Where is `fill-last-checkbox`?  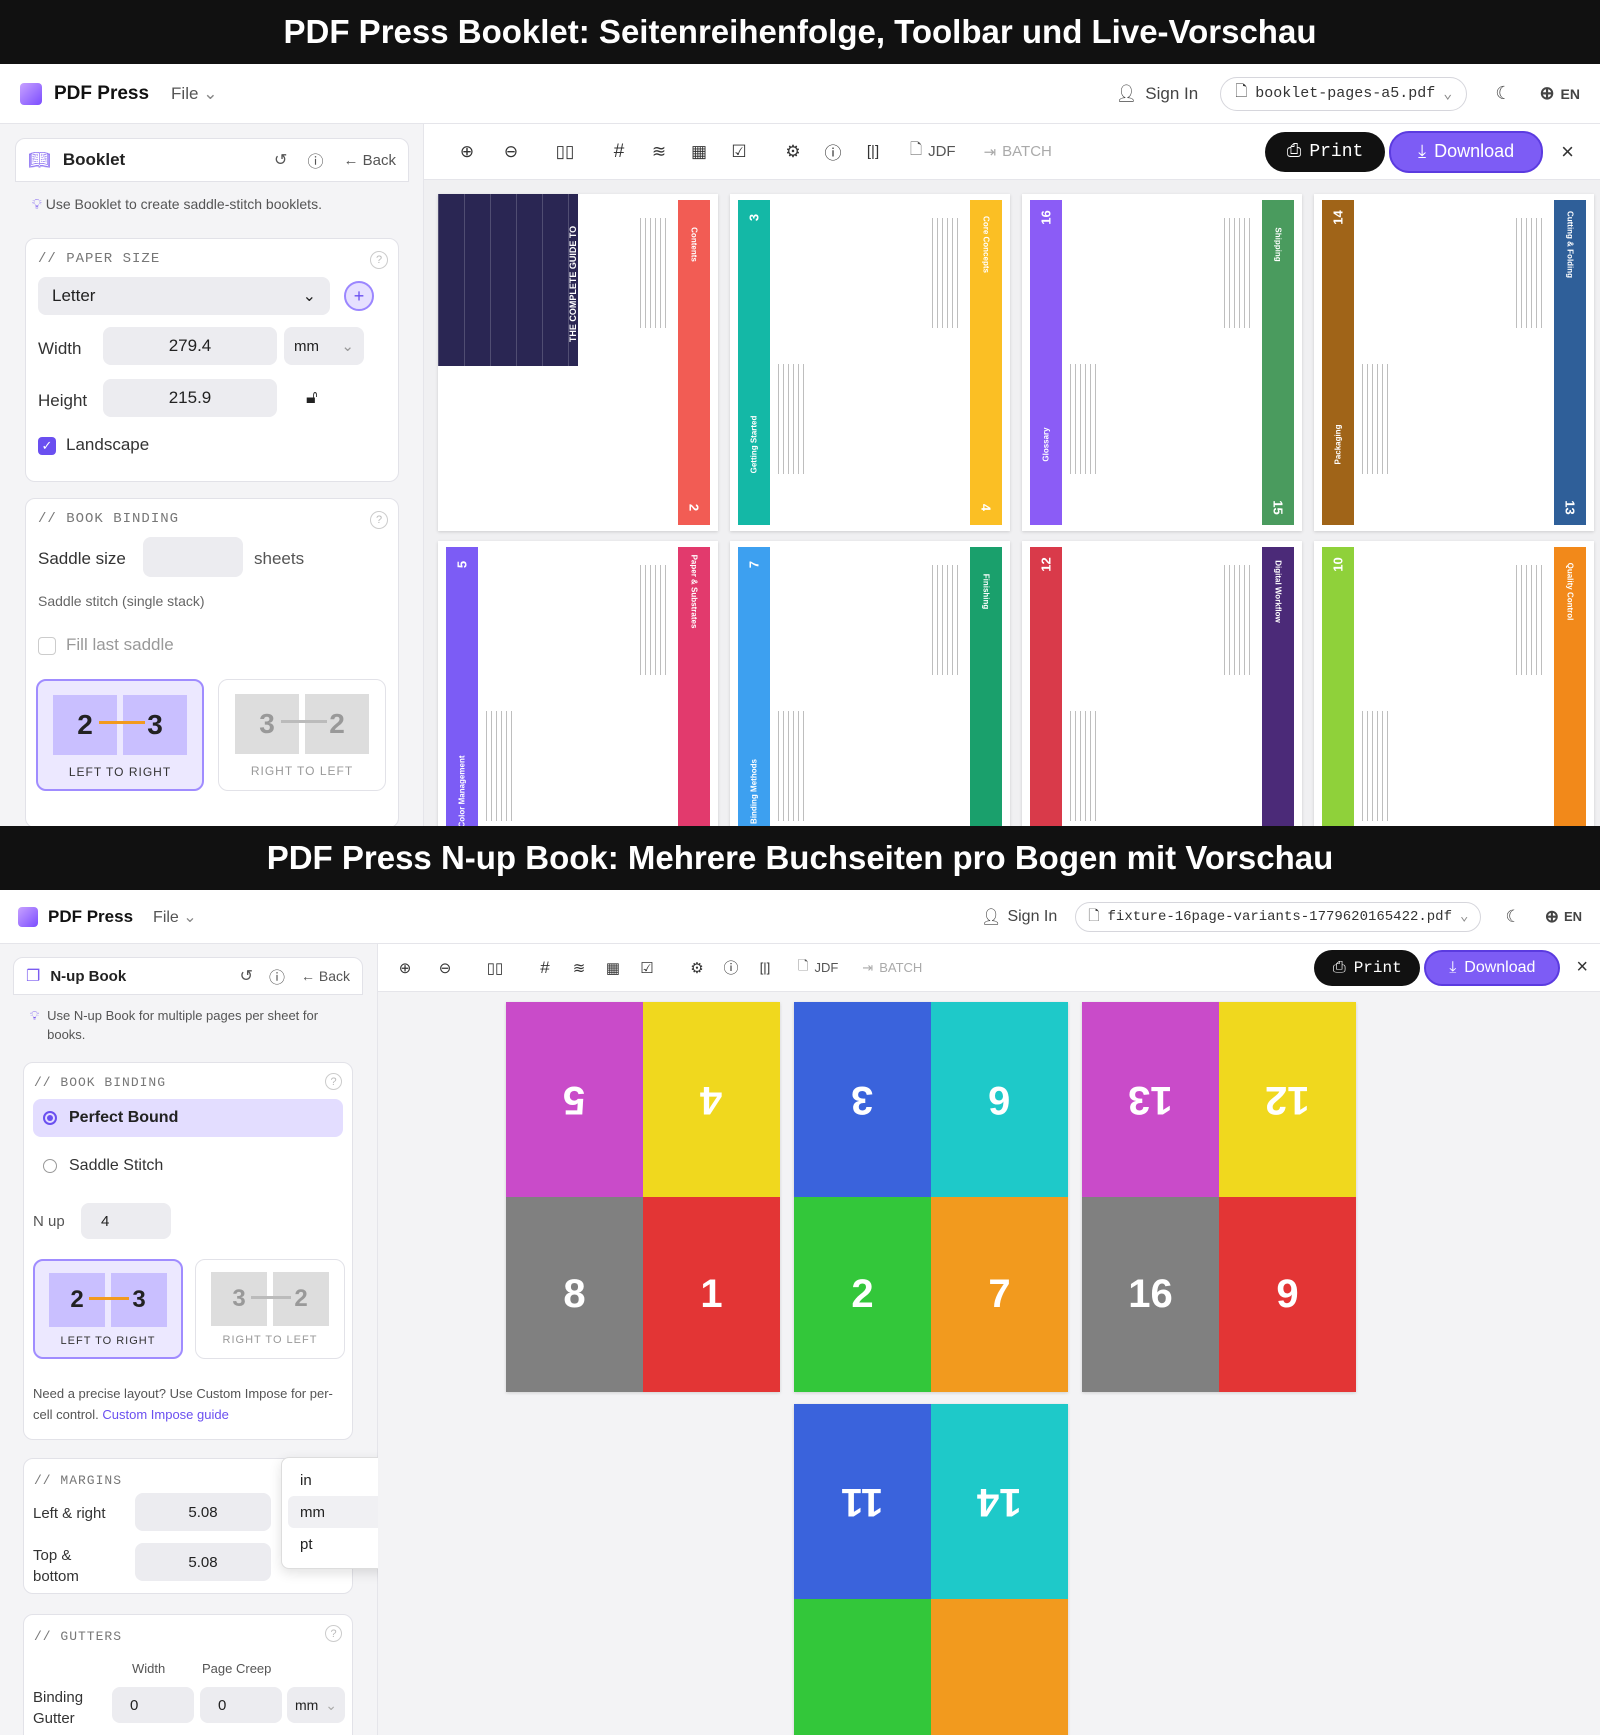 fill-last-checkbox is located at coordinates (47, 646).